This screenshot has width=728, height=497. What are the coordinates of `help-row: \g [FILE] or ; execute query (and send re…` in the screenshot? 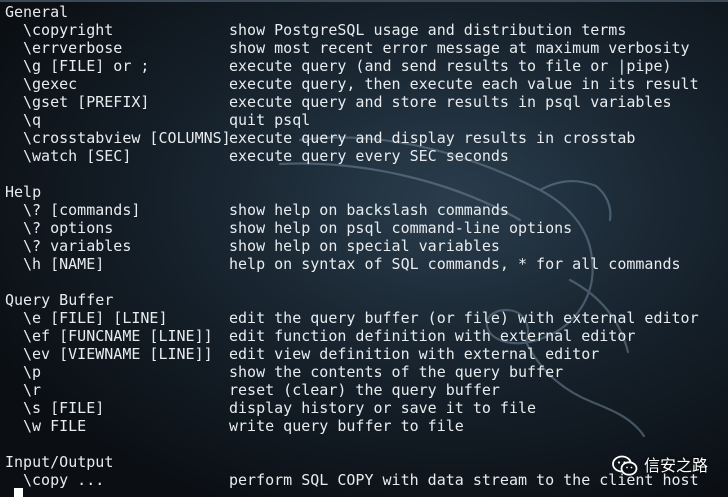 It's located at (366, 66).